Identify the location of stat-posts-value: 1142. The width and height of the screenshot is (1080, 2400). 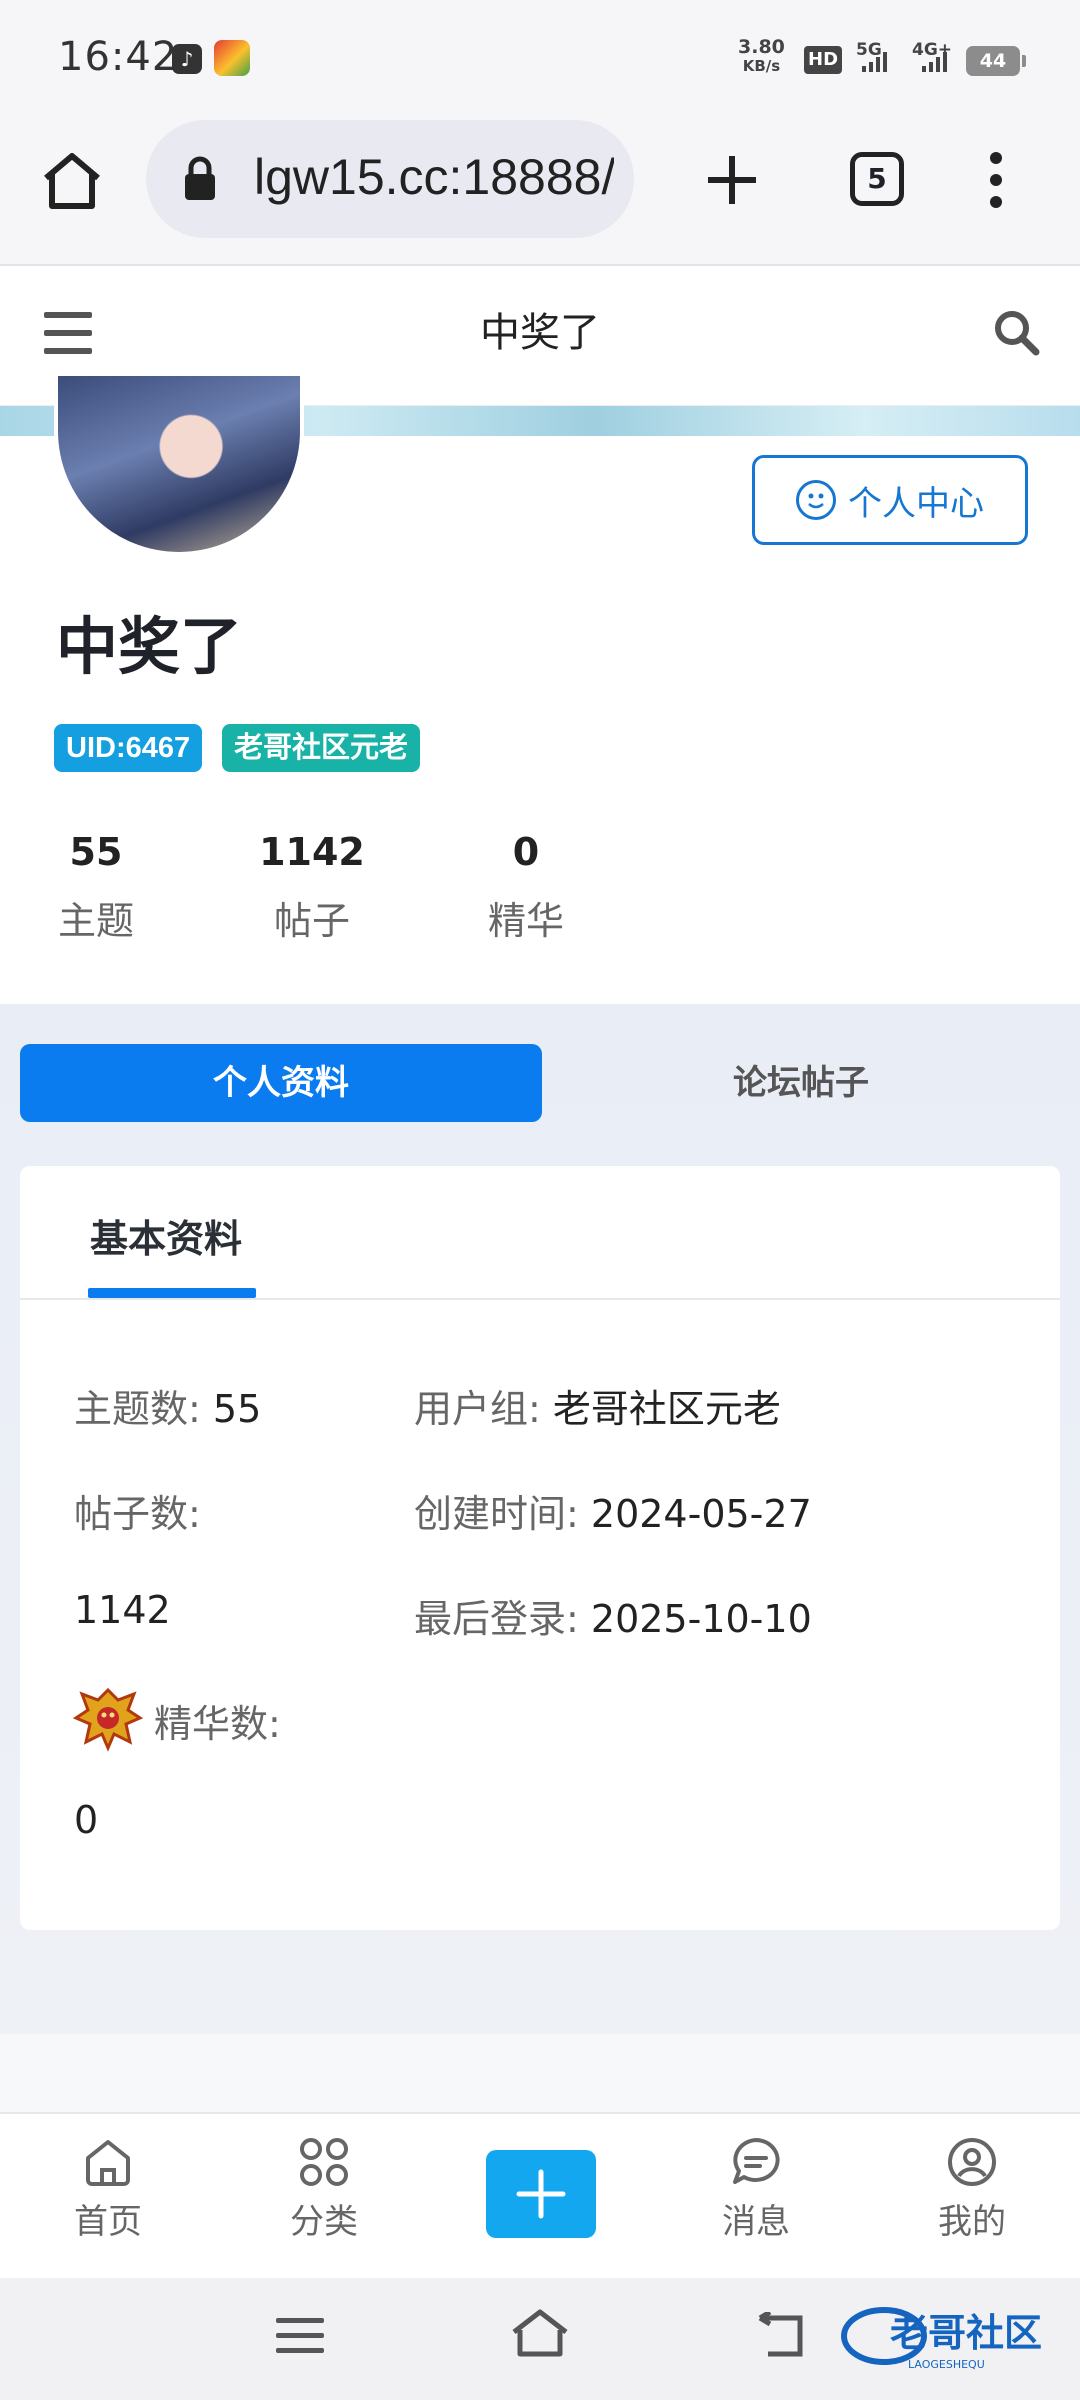
(312, 852).